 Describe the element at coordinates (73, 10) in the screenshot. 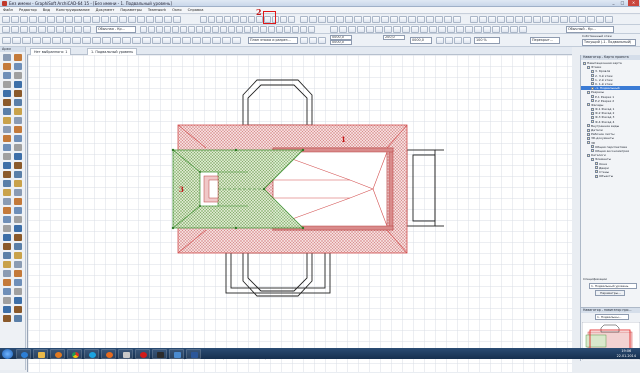

I see `menu-design: Конструирование` at that location.